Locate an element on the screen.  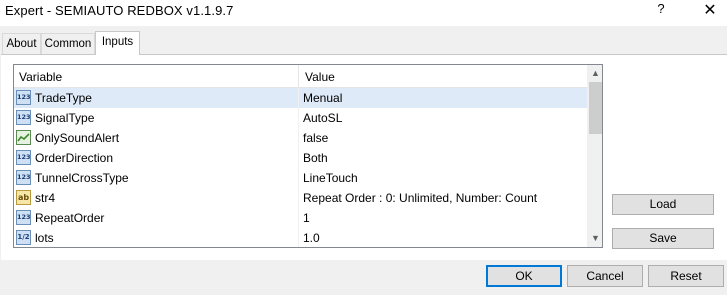
string-icon: ab is located at coordinates (23, 197).